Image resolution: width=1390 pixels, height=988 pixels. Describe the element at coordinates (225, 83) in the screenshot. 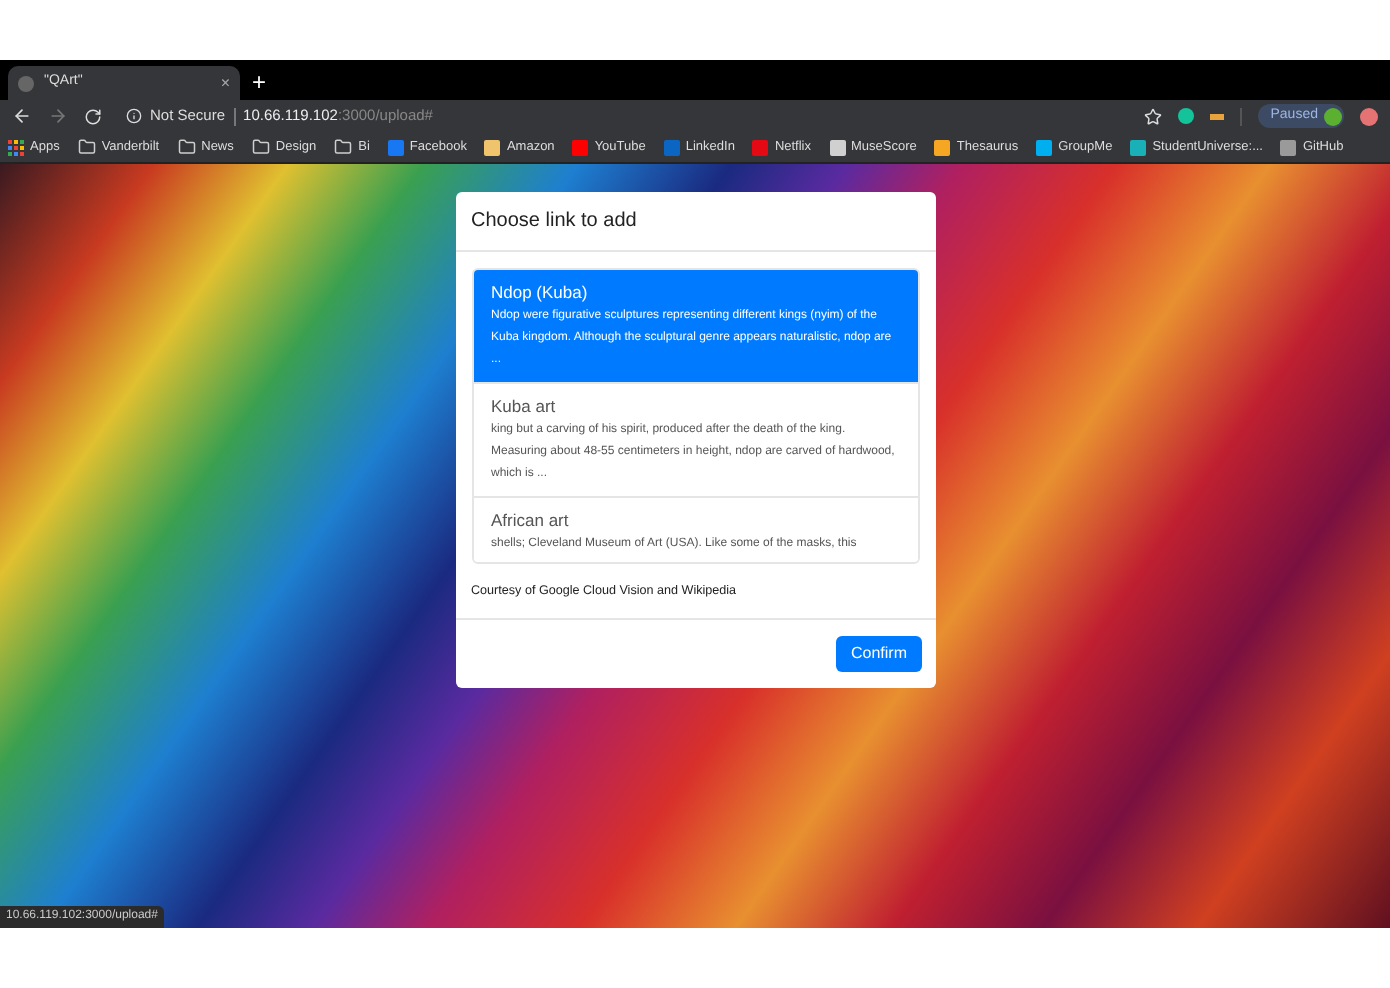

I see `tab-close-button: ×` at that location.